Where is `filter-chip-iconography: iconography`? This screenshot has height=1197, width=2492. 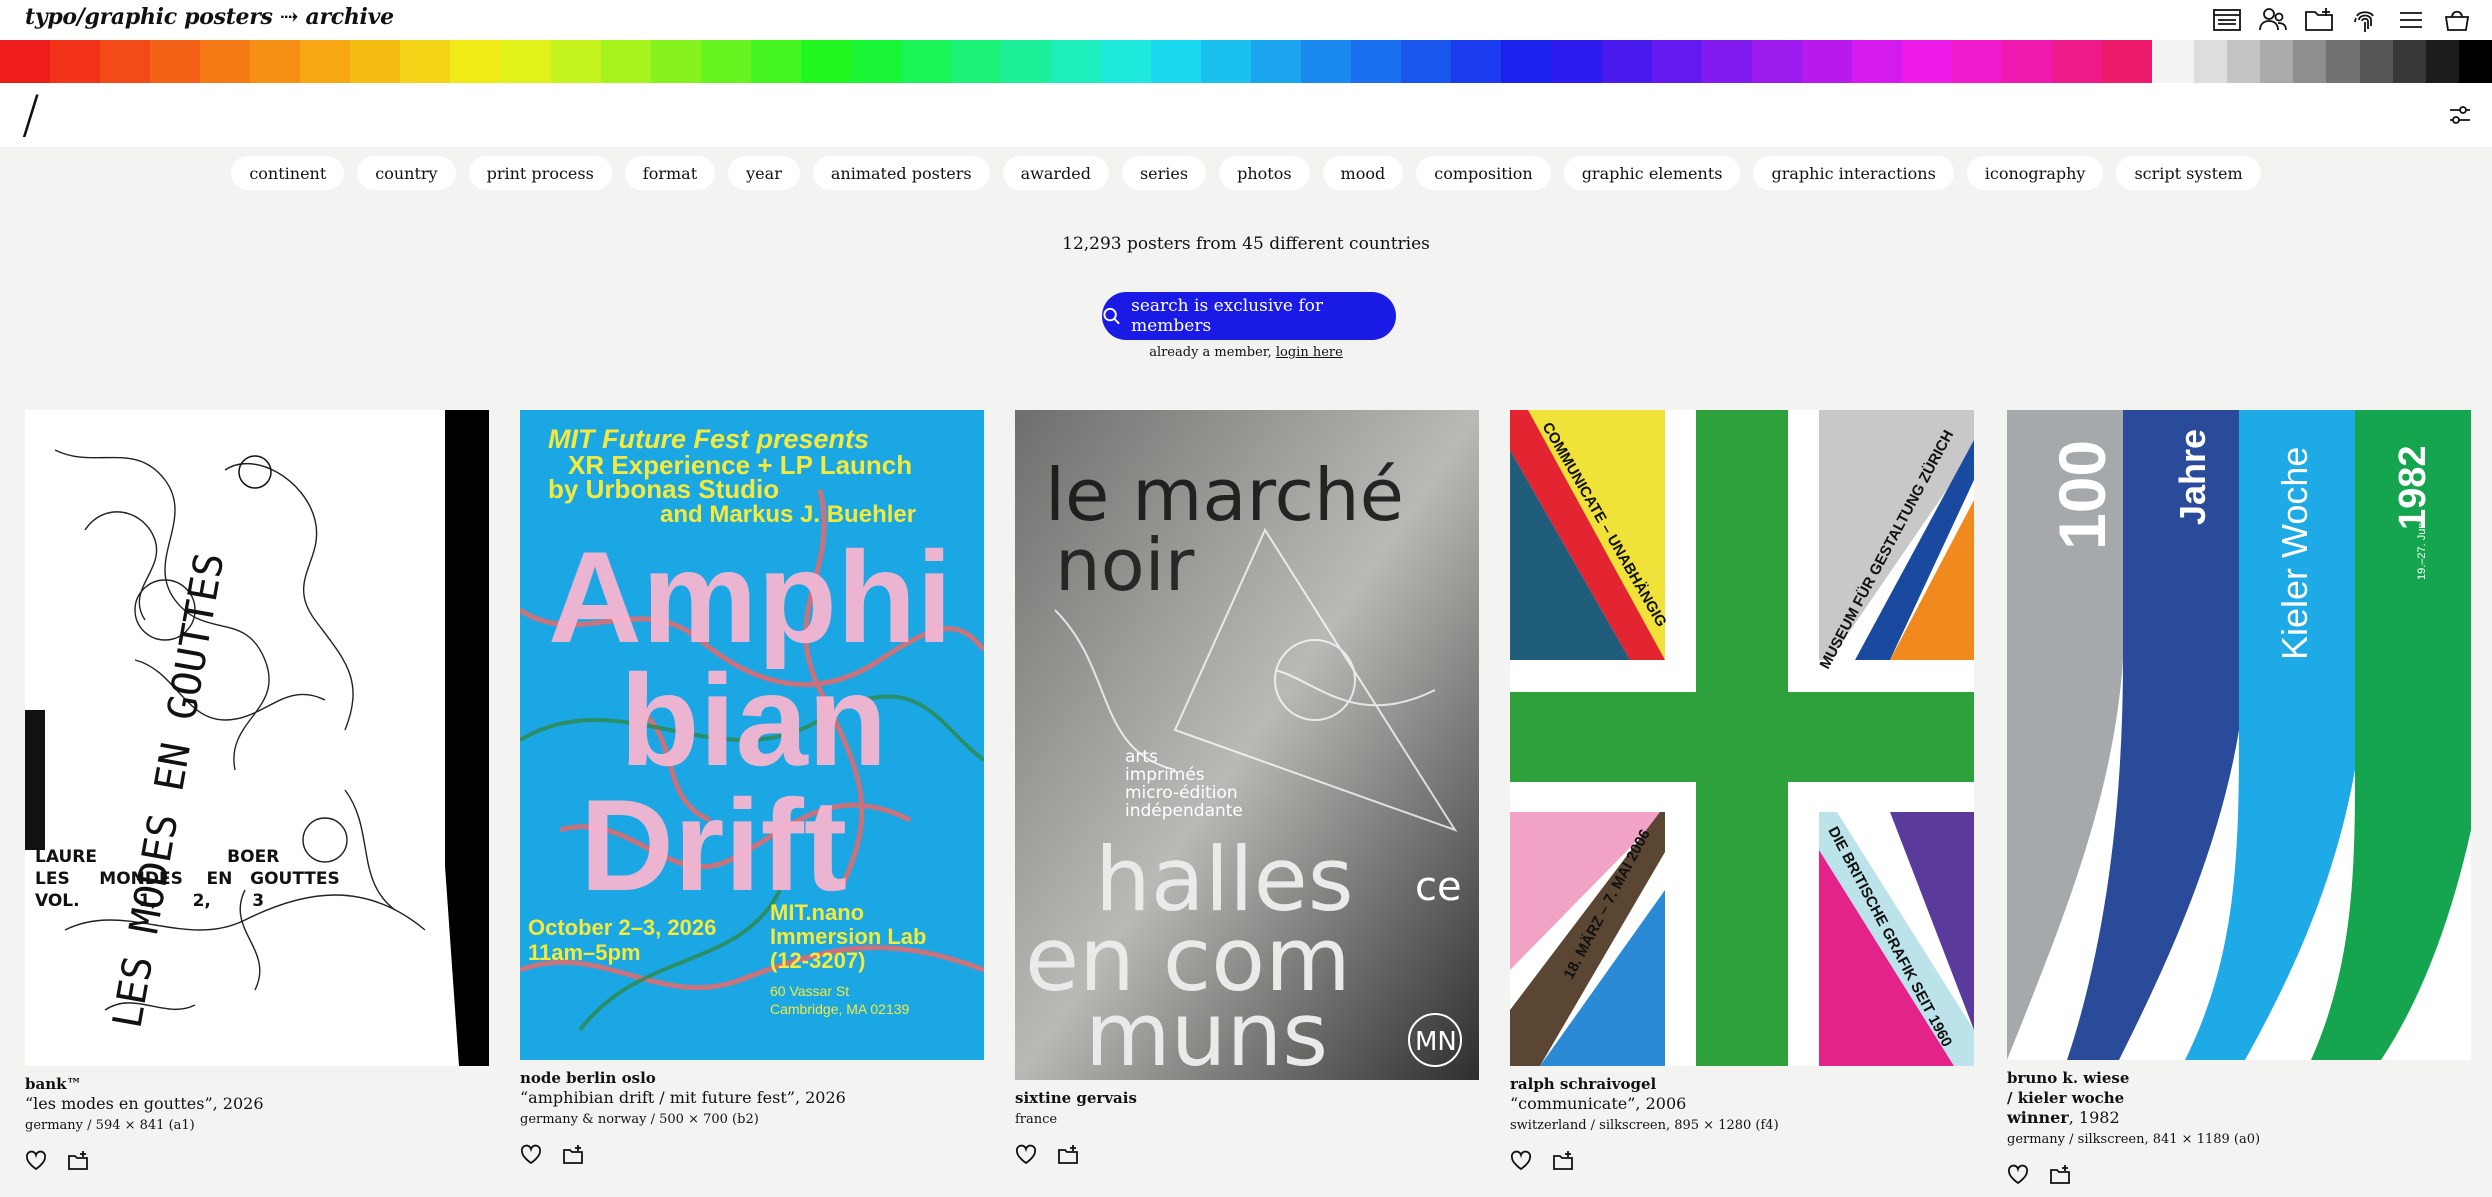 filter-chip-iconography: iconography is located at coordinates (2035, 173).